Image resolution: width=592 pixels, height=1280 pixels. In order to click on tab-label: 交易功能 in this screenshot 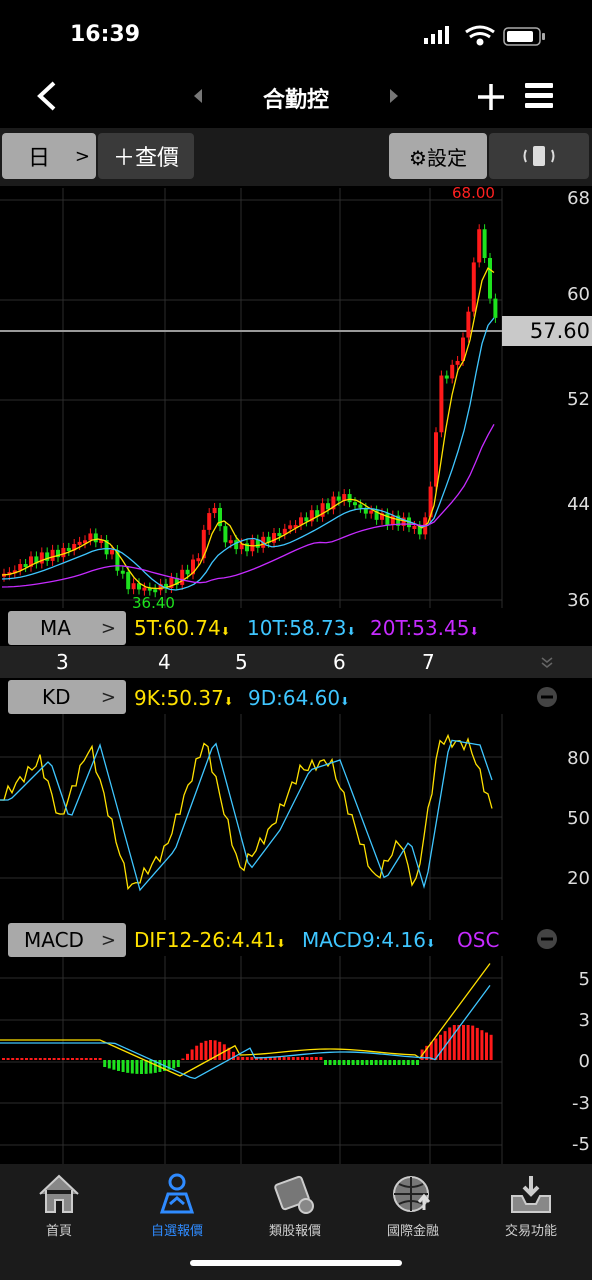, I will do `click(530, 1231)`.